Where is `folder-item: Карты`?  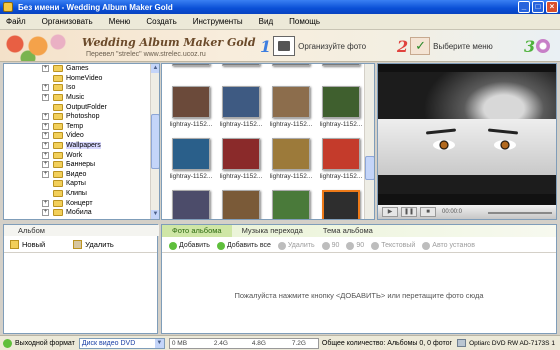
folder-item: Карты is located at coordinates (81, 184).